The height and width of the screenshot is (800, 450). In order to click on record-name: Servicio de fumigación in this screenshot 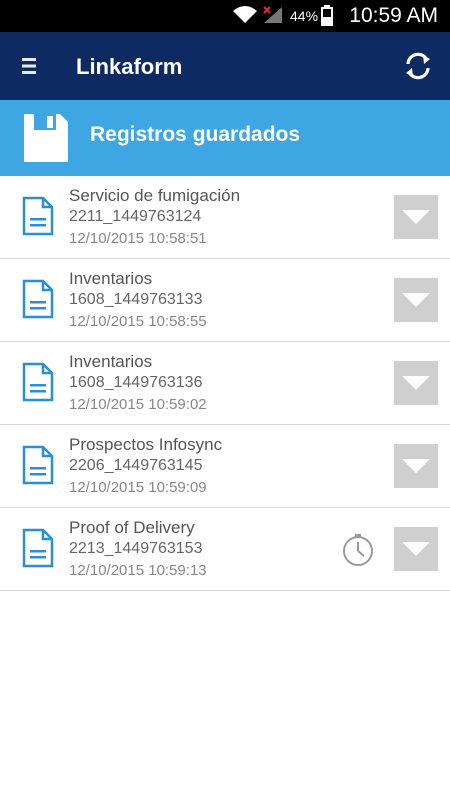, I will do `click(155, 195)`.